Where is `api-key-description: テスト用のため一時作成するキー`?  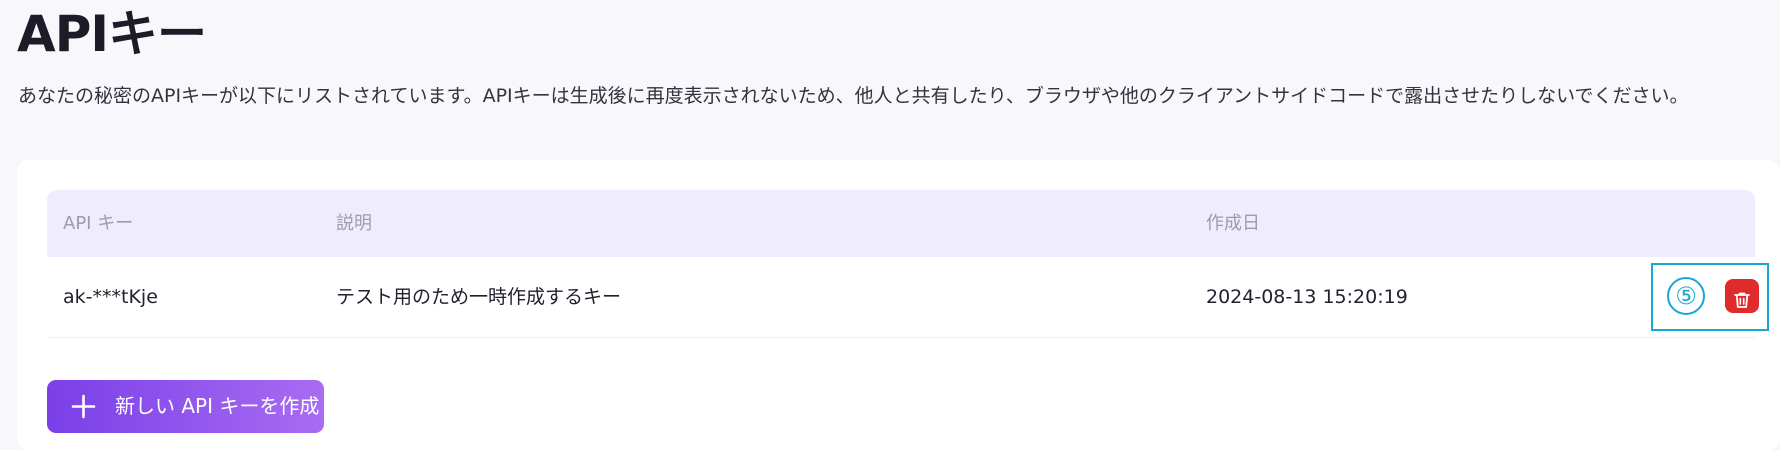 api-key-description: テスト用のため一時作成するキー is located at coordinates (479, 297).